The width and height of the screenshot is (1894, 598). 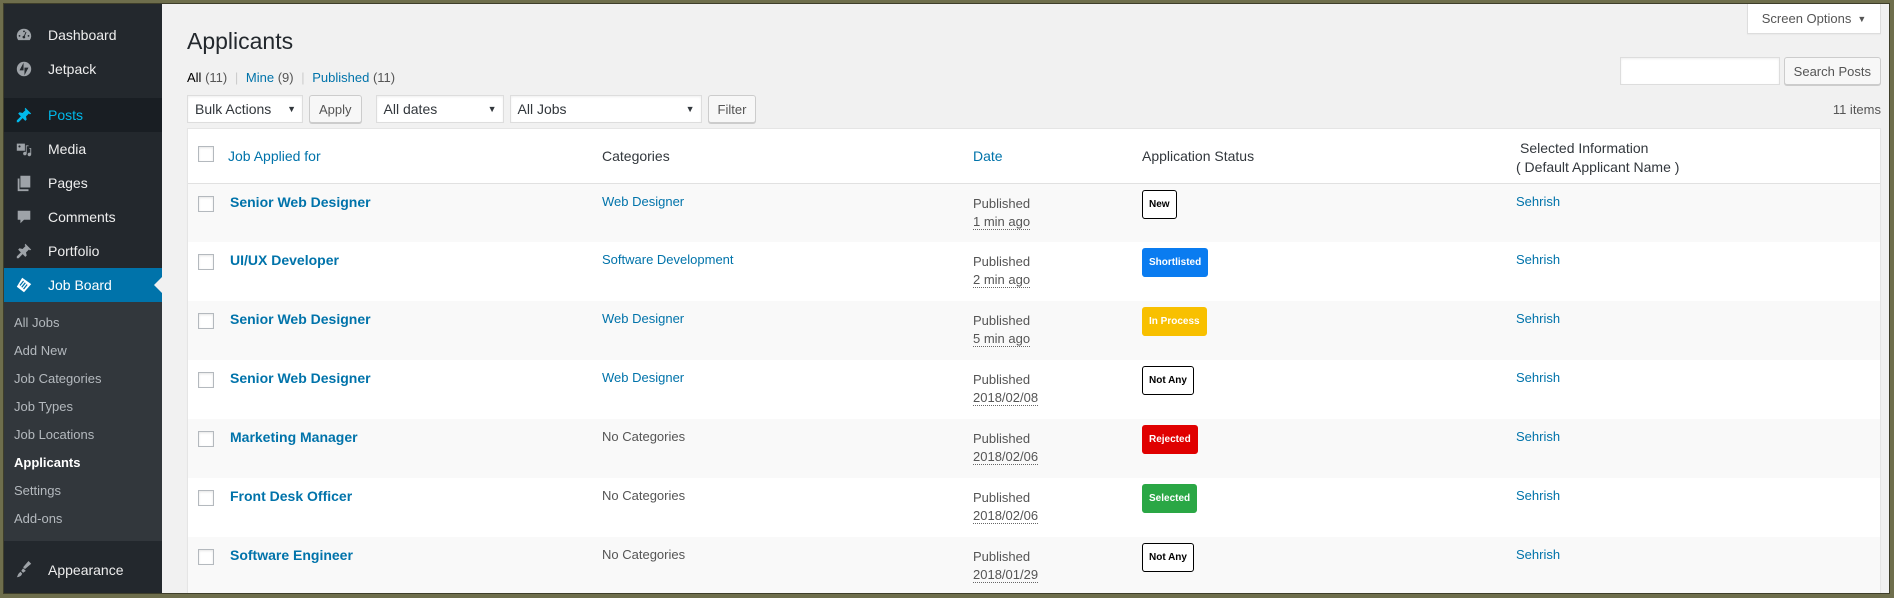 I want to click on sidebar-item-portfolio: Portfolio, so click(x=83, y=251).